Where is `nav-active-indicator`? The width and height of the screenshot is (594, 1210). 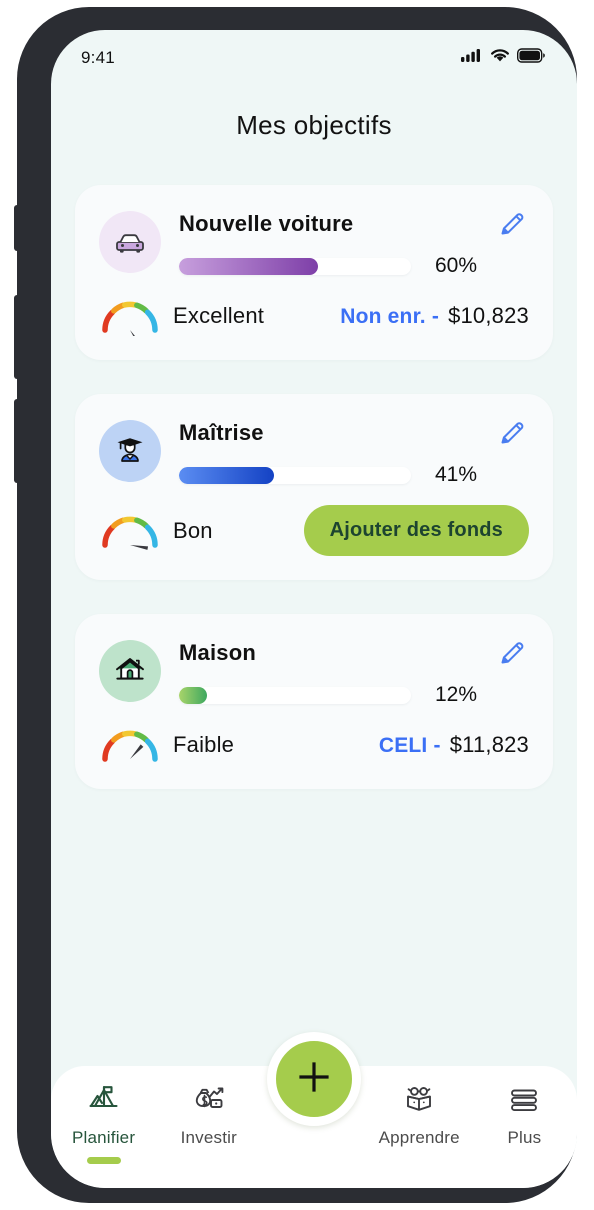
nav-active-indicator is located at coordinates (103, 1160).